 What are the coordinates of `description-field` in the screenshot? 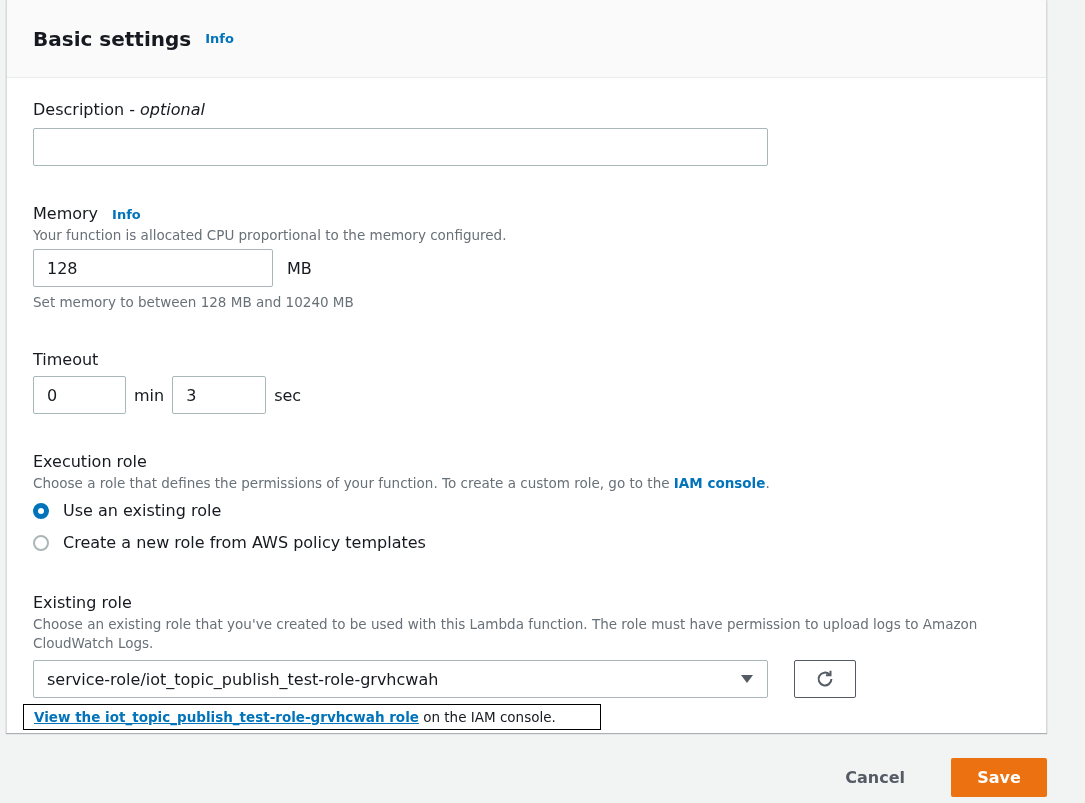 It's located at (400, 147).